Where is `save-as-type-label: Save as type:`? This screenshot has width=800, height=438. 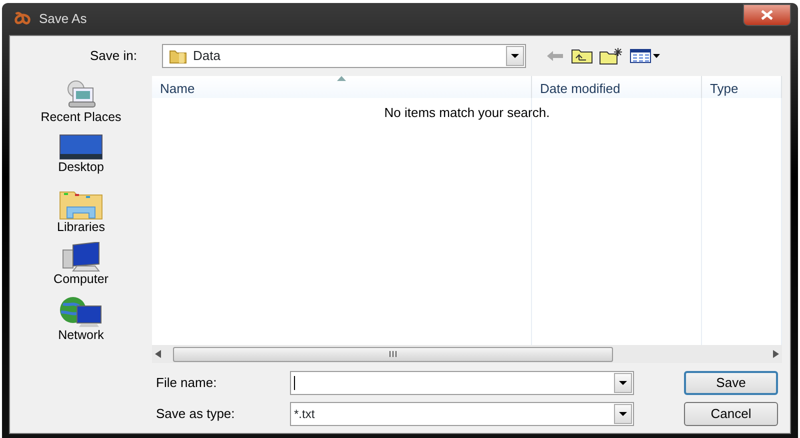 save-as-type-label: Save as type: is located at coordinates (196, 413).